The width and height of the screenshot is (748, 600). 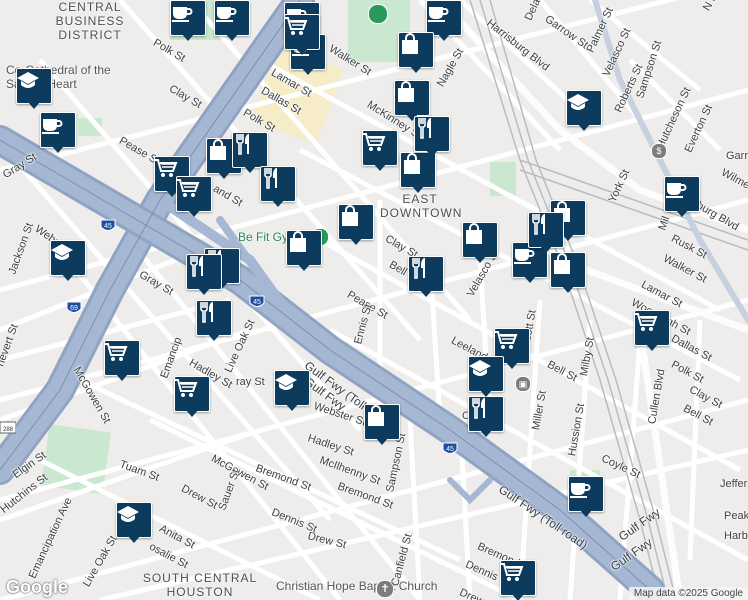 I want to click on street-label: ray St, so click(x=250, y=382).